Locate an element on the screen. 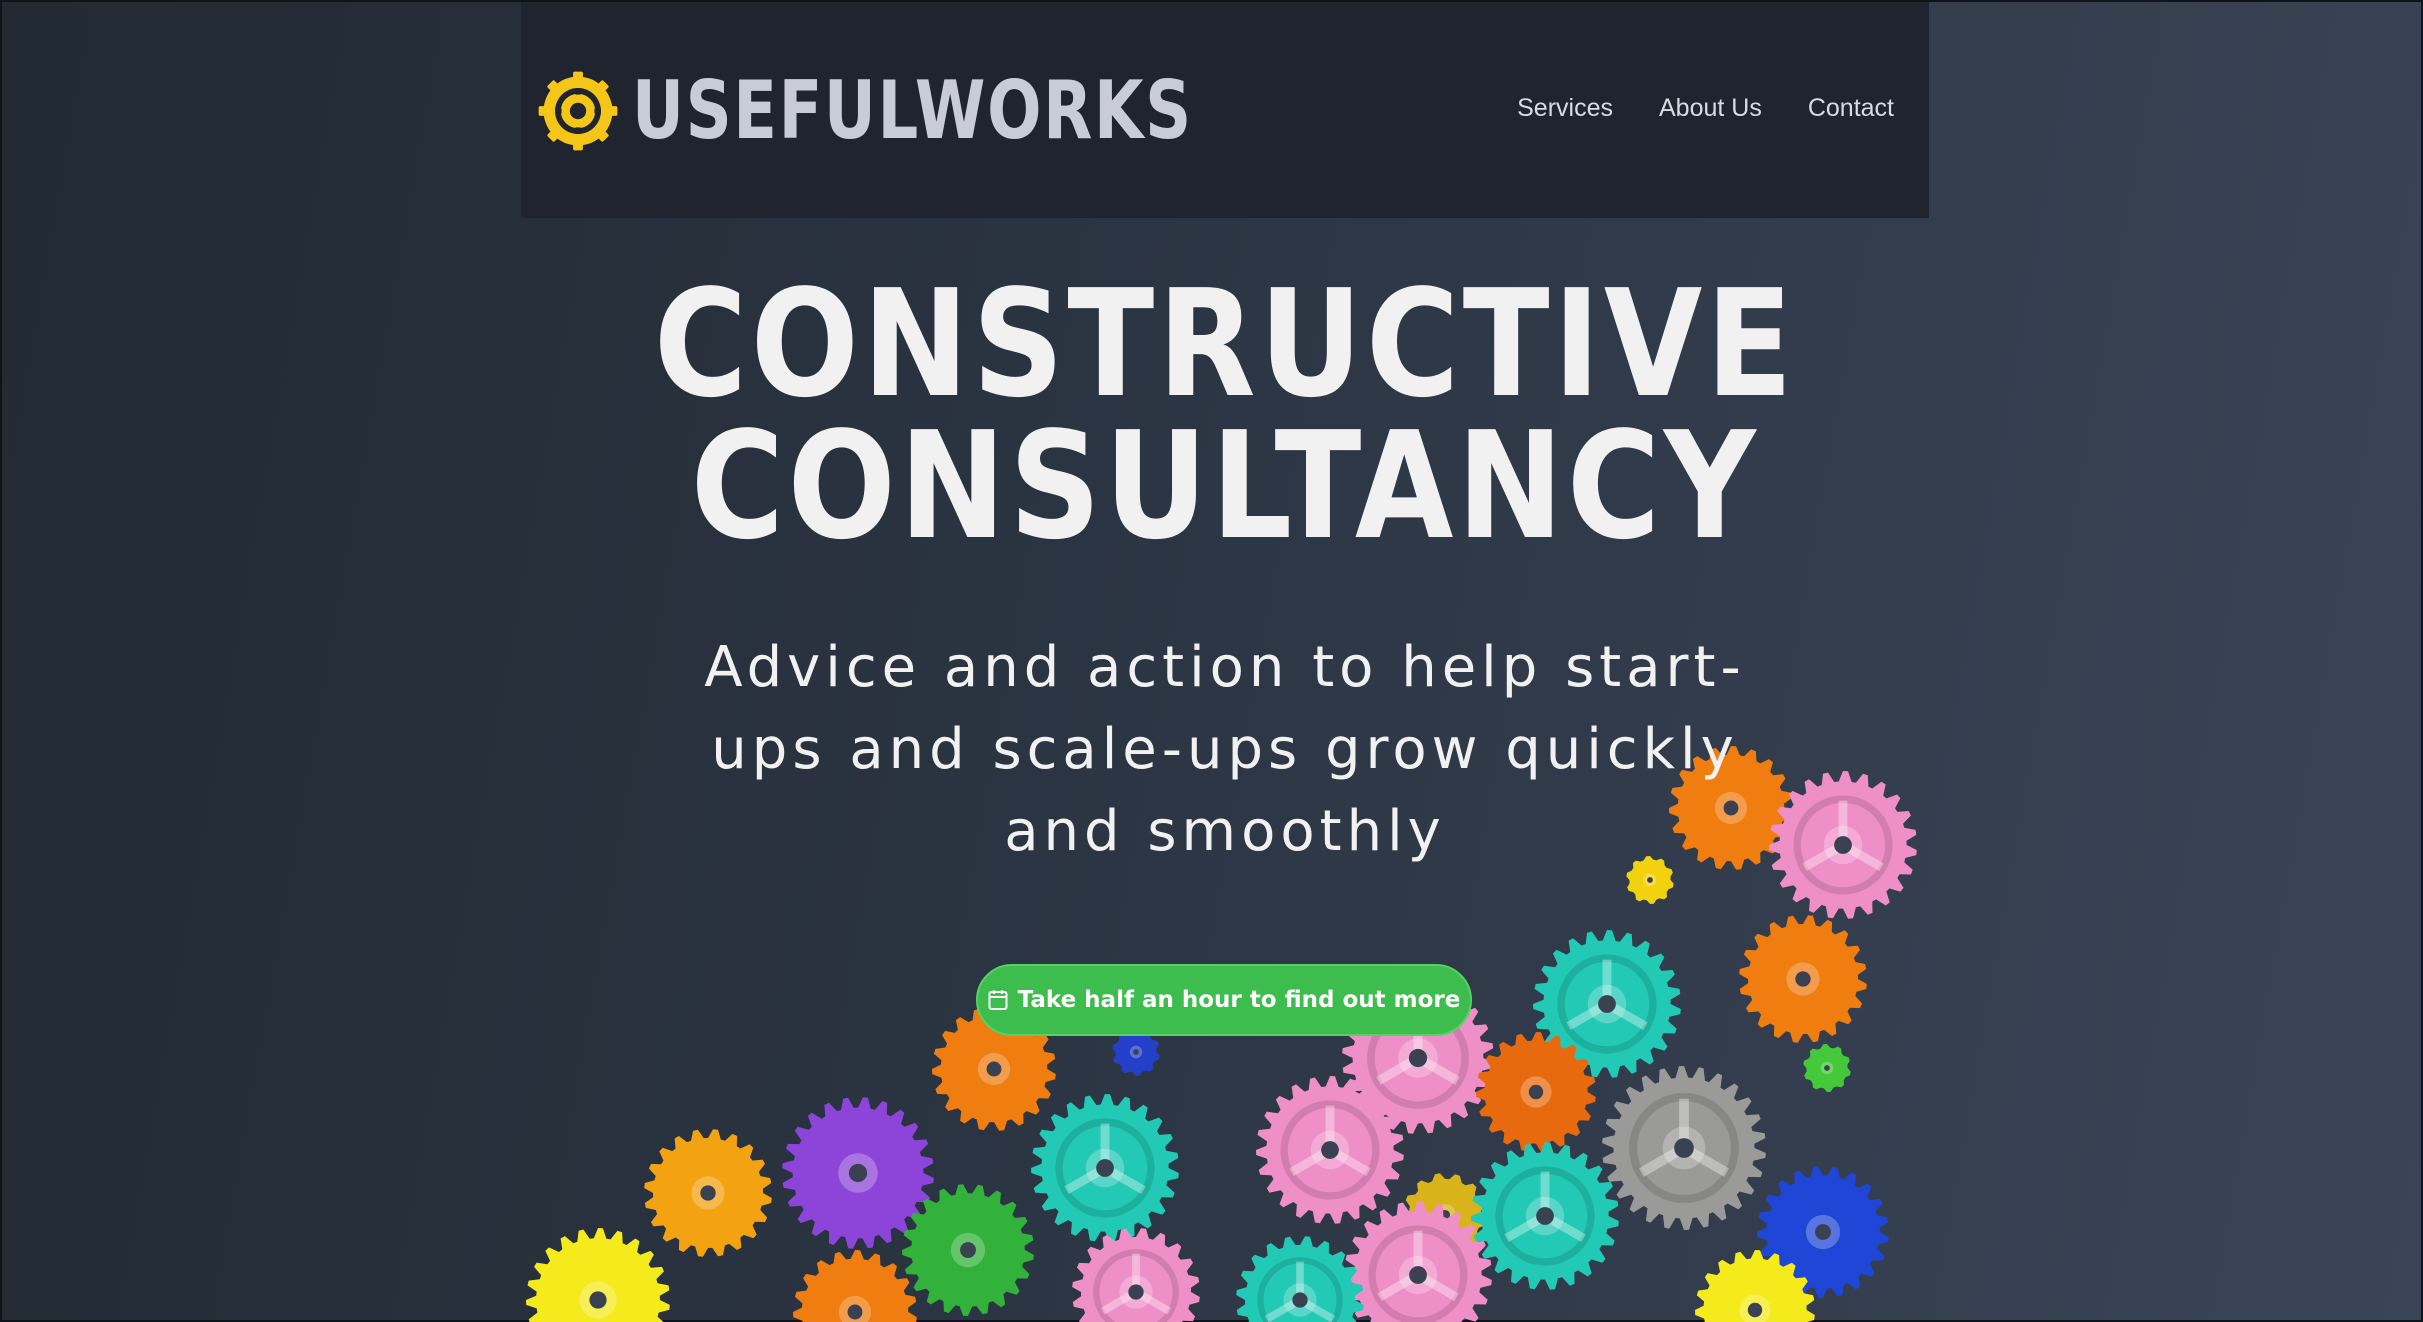  cta-label: Take half an hour to find out more is located at coordinates (1239, 1000).